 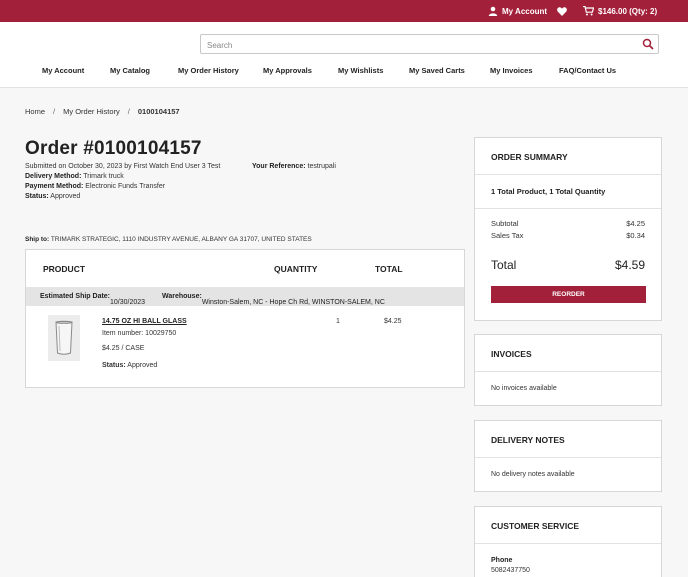 What do you see at coordinates (505, 223) in the screenshot?
I see `subtotal-label: Subtotal` at bounding box center [505, 223].